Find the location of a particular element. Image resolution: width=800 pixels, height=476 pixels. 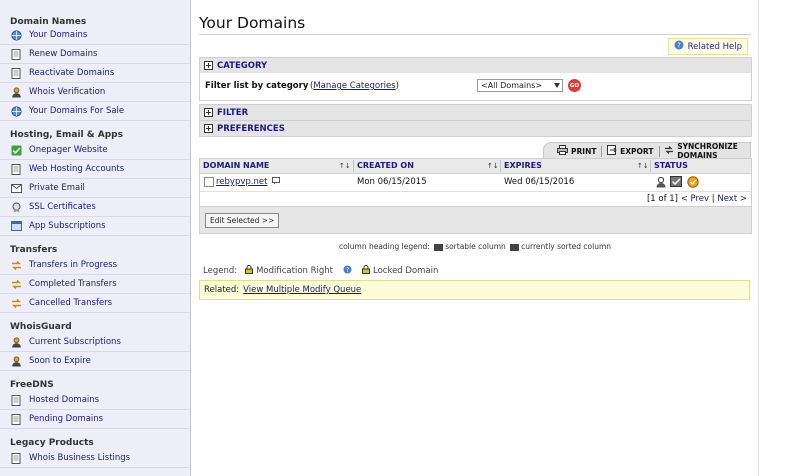

category-select-value: <All Domains> is located at coordinates (512, 85).